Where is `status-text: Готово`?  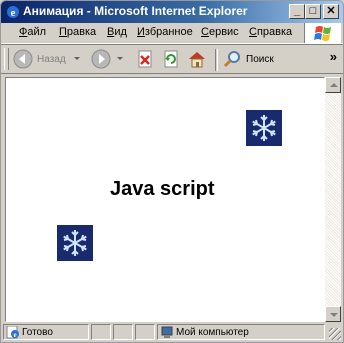 status-text: Готово is located at coordinates (37, 332).